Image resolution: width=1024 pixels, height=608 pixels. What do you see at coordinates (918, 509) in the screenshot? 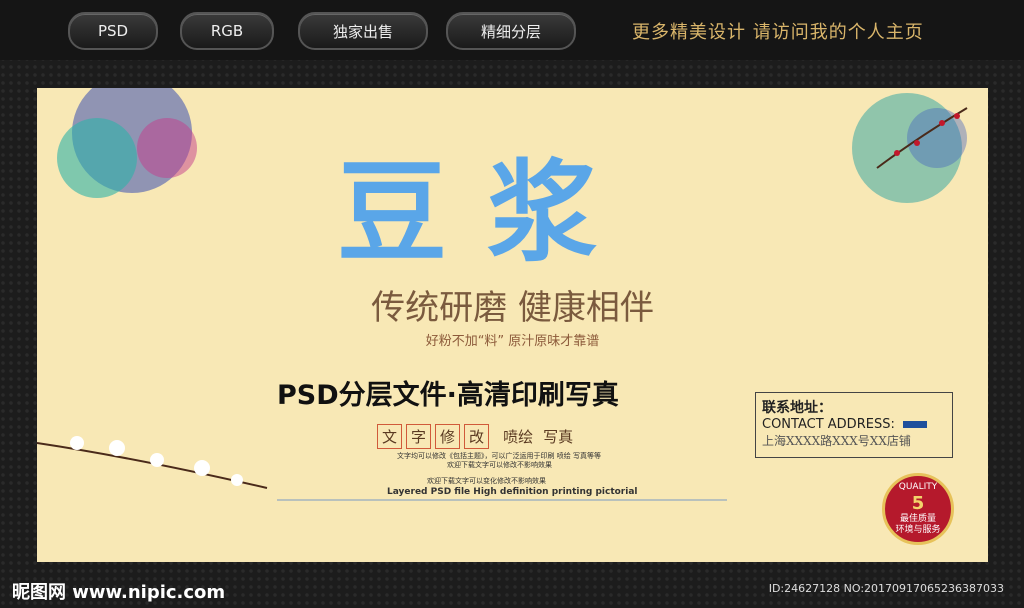
I see `quality-badge: QUALITY 5 最佳质量 环境与服务` at bounding box center [918, 509].